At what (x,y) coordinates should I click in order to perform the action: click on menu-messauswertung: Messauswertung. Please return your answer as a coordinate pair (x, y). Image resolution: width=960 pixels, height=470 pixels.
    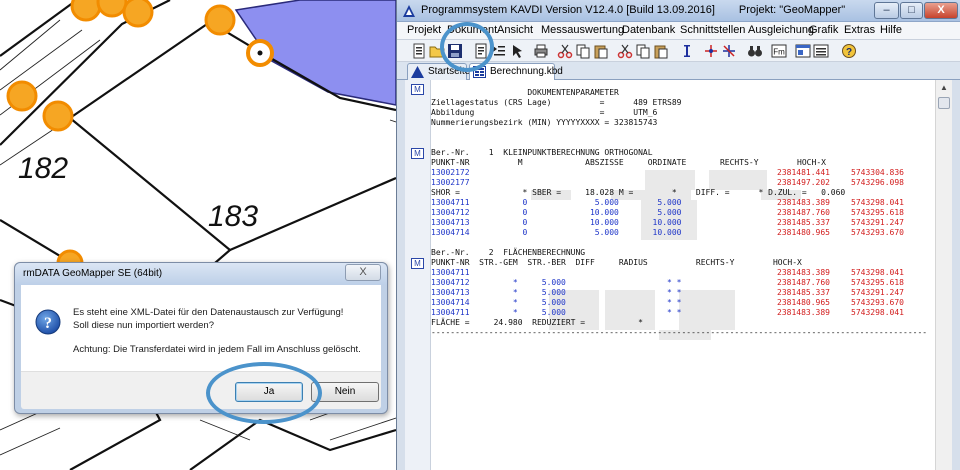
    Looking at the image, I should click on (582, 30).